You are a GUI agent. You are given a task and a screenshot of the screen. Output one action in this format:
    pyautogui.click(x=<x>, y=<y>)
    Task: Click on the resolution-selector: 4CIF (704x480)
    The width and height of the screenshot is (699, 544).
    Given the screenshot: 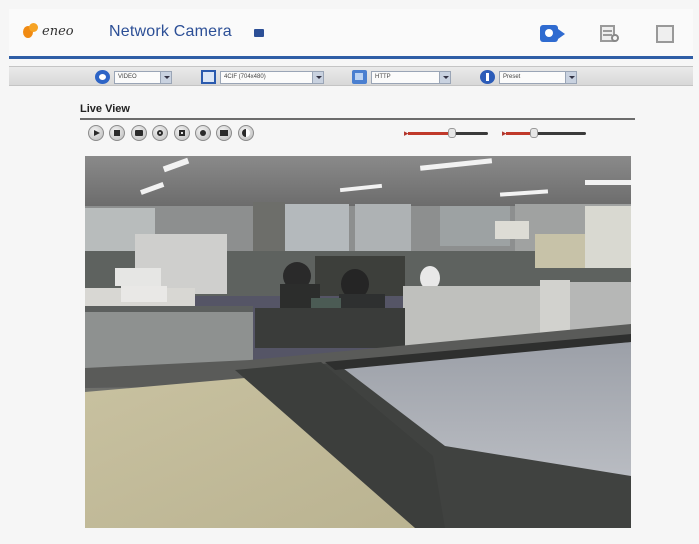 What is the action you would take?
    pyautogui.click(x=262, y=77)
    